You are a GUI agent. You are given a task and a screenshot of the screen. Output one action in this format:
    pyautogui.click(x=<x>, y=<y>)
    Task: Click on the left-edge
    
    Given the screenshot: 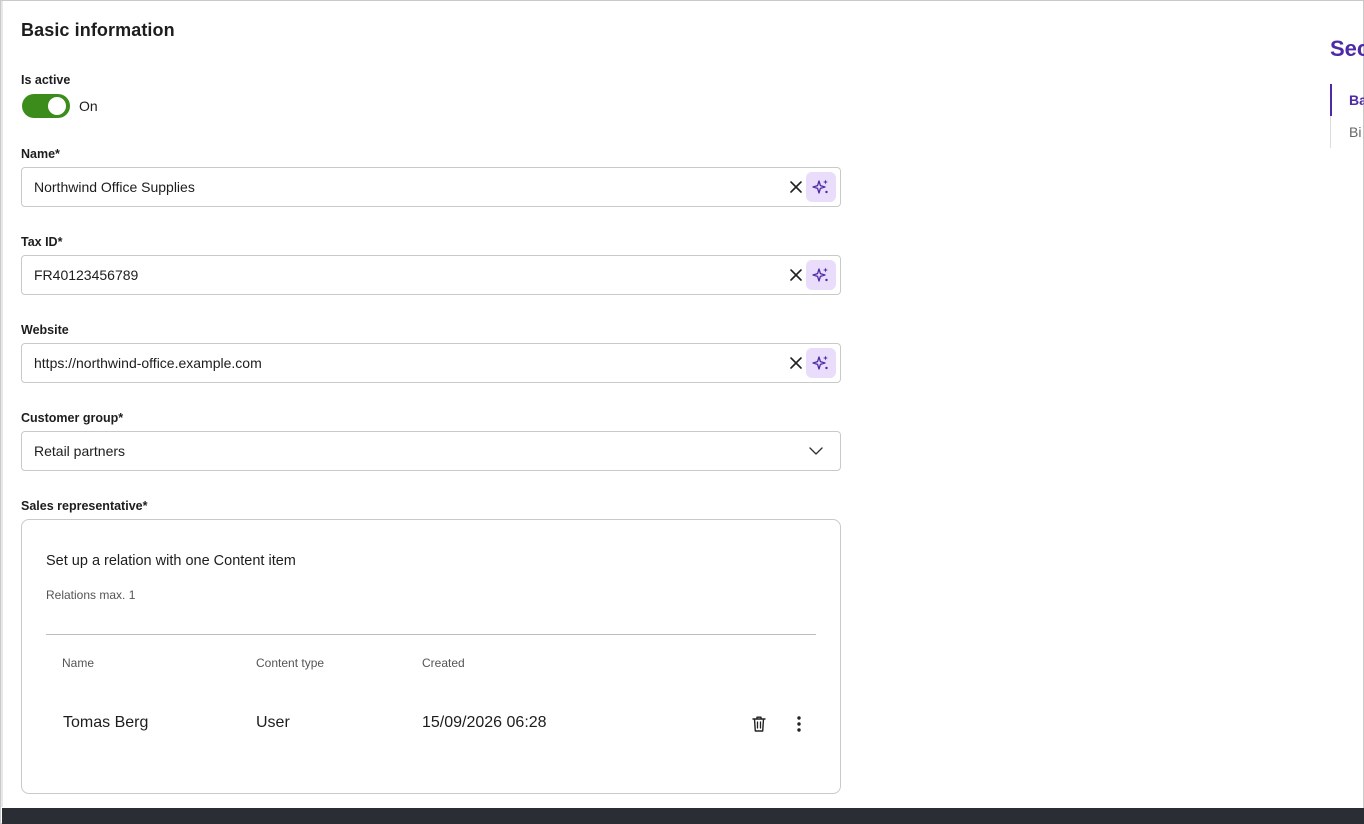 What is the action you would take?
    pyautogui.click(x=2, y=404)
    